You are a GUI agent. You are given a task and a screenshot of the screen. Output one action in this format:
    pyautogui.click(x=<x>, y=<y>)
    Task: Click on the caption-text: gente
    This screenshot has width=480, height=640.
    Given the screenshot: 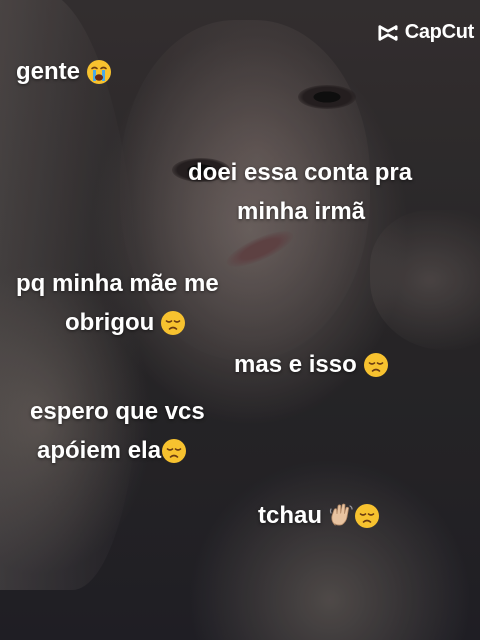 What is the action you would take?
    pyautogui.click(x=48, y=71)
    